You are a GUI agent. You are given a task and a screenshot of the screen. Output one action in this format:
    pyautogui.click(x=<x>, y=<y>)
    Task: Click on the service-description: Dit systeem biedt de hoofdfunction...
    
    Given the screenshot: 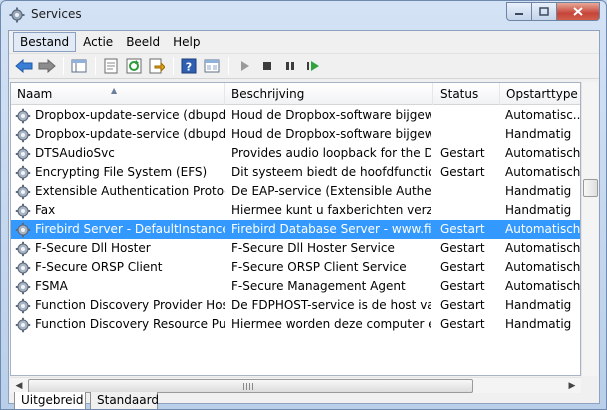 What is the action you would take?
    pyautogui.click(x=331, y=172)
    